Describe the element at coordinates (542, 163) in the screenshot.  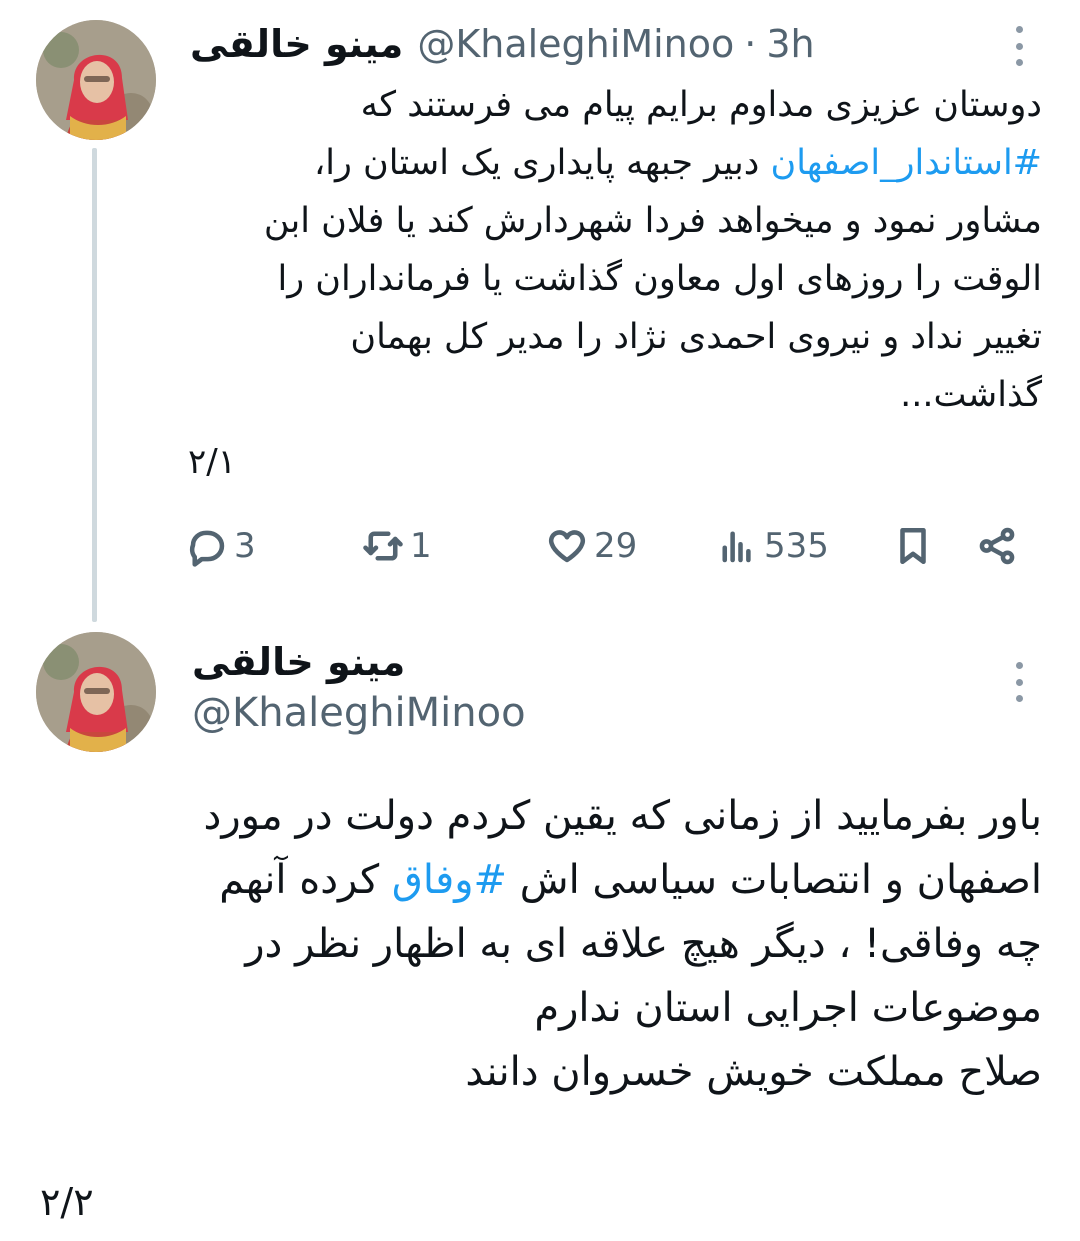
I see `tweet-text-segment: دبیر جبهه پایداری یک استان را،` at that location.